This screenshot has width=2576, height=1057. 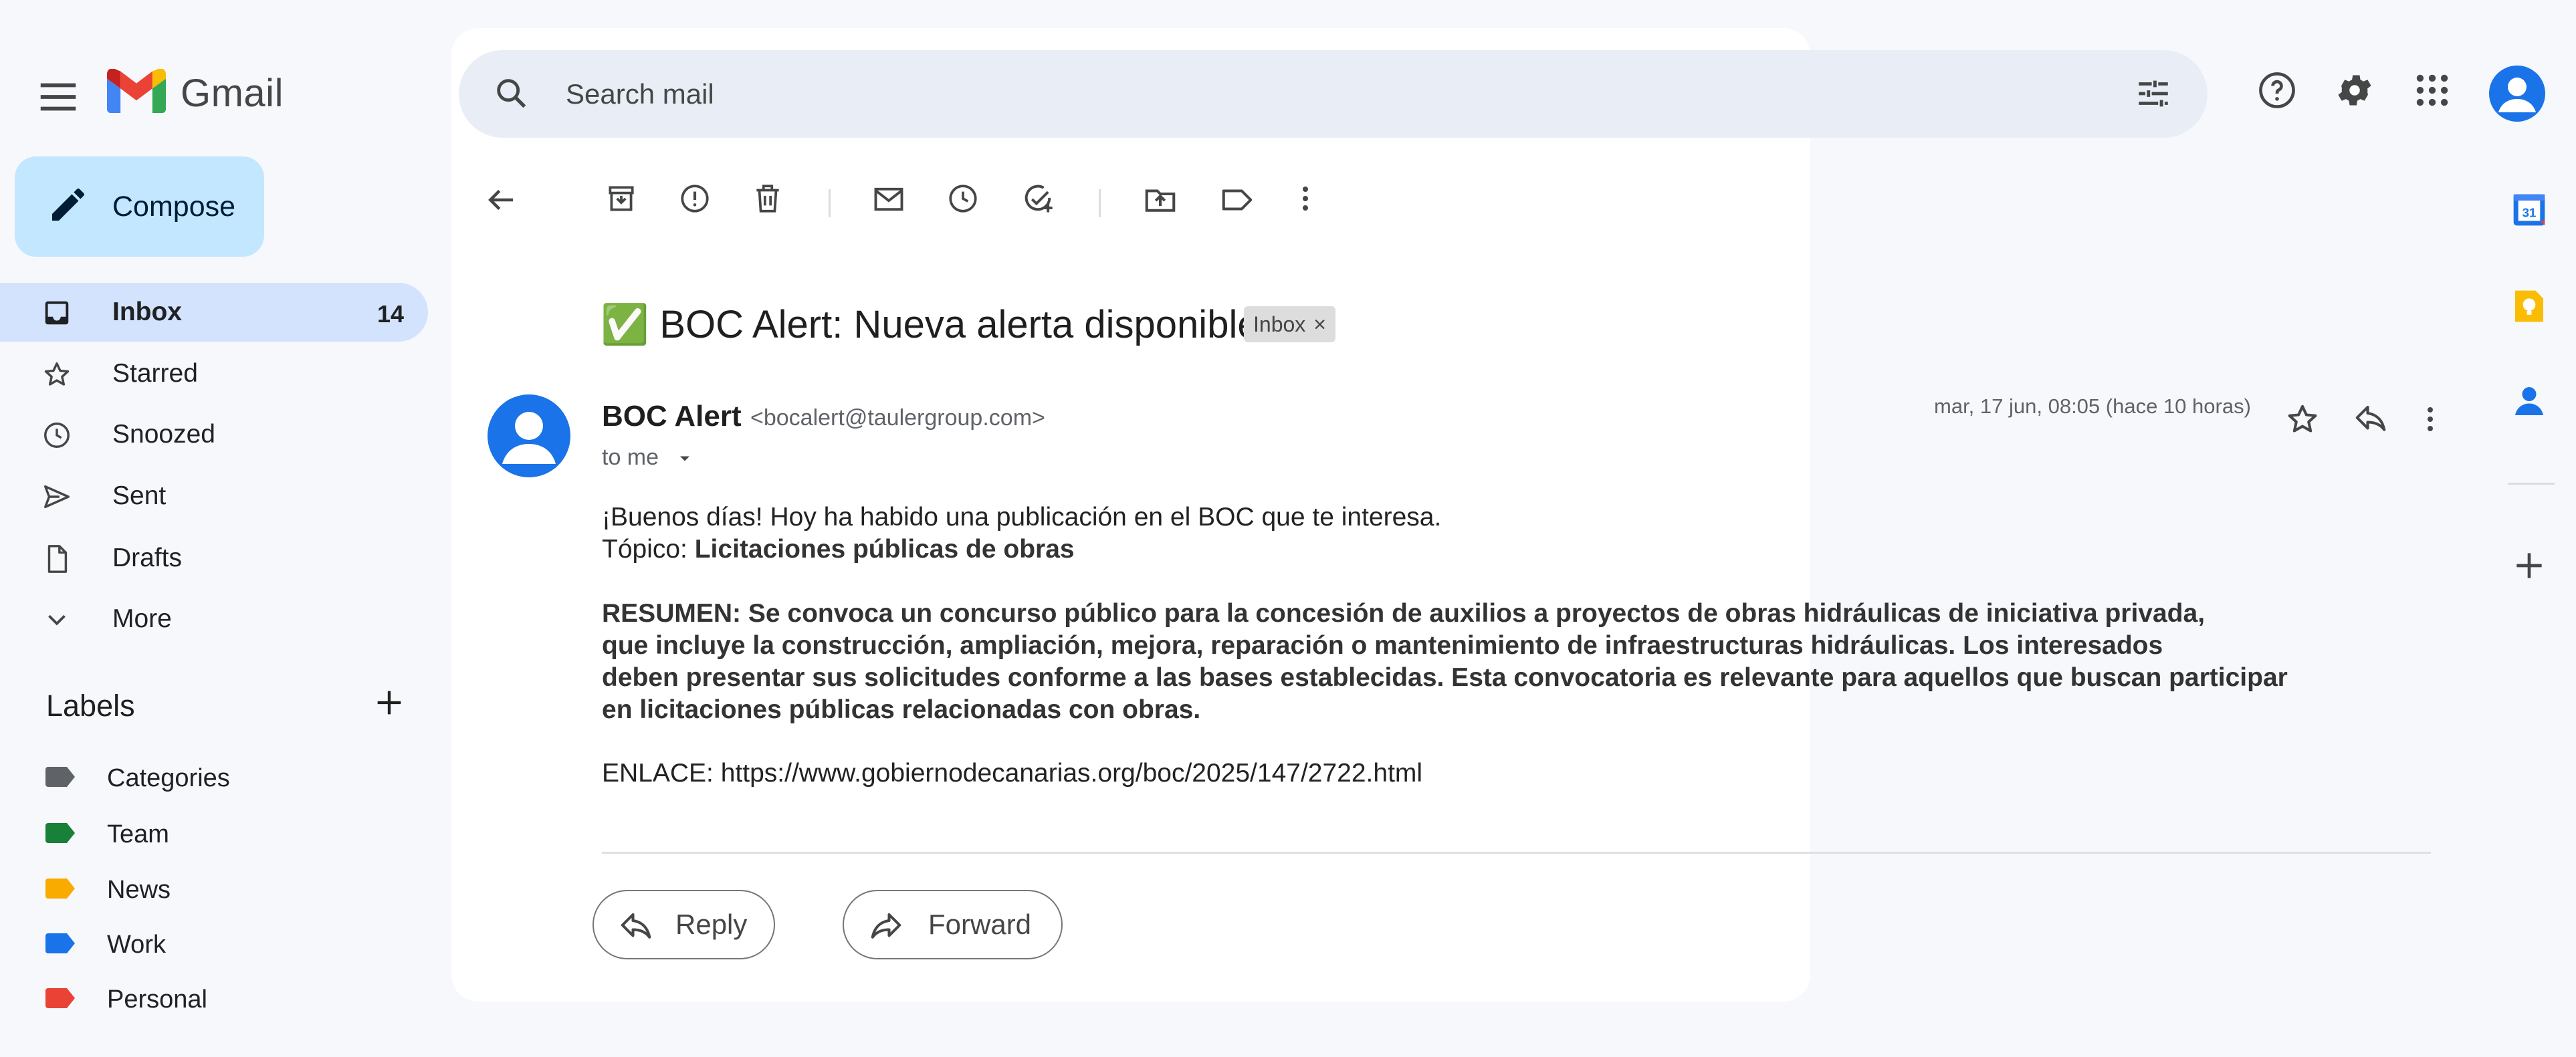 What do you see at coordinates (930, 325) in the screenshot?
I see `email-subject: ✅ BOC Alert: Nueva alerta disponible` at bounding box center [930, 325].